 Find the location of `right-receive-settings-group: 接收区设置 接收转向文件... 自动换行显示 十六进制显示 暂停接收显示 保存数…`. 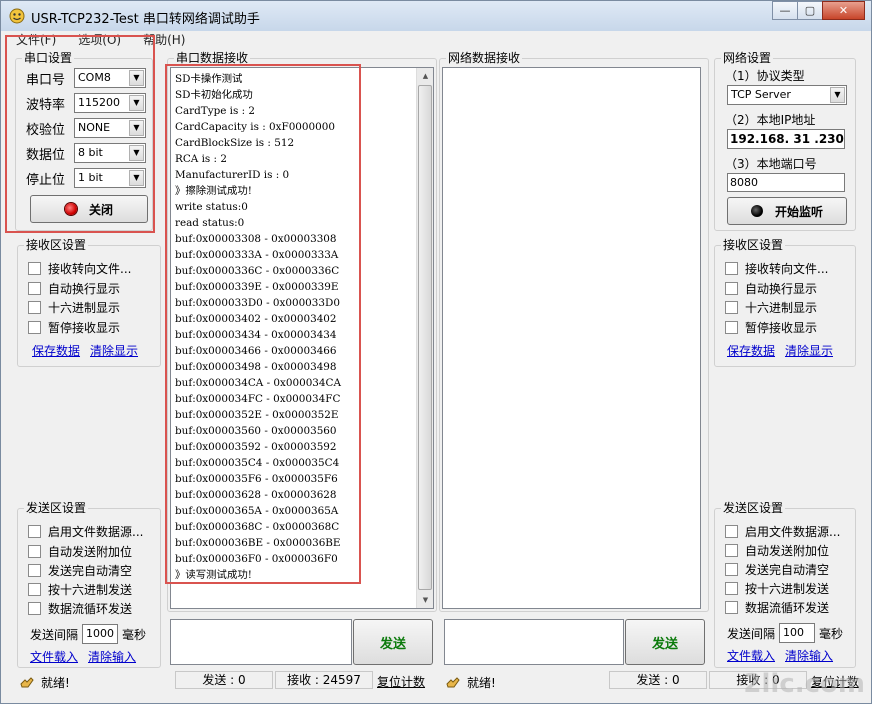

right-receive-settings-group: 接收区设置 接收转向文件... 自动换行显示 十六进制显示 暂停接收显示 保存数… is located at coordinates (785, 302).